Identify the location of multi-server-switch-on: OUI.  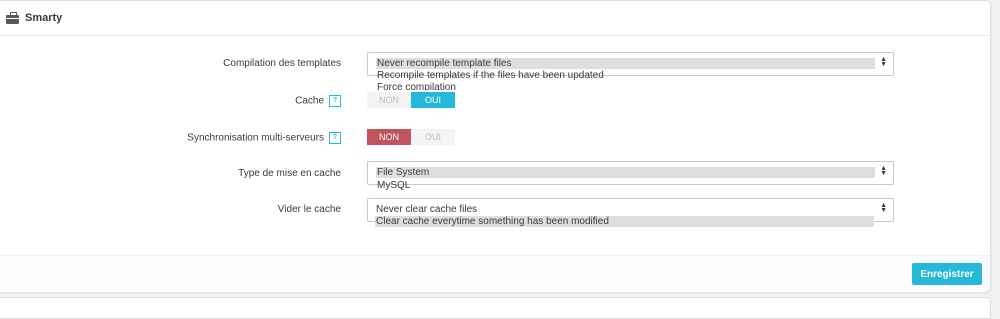
(433, 137).